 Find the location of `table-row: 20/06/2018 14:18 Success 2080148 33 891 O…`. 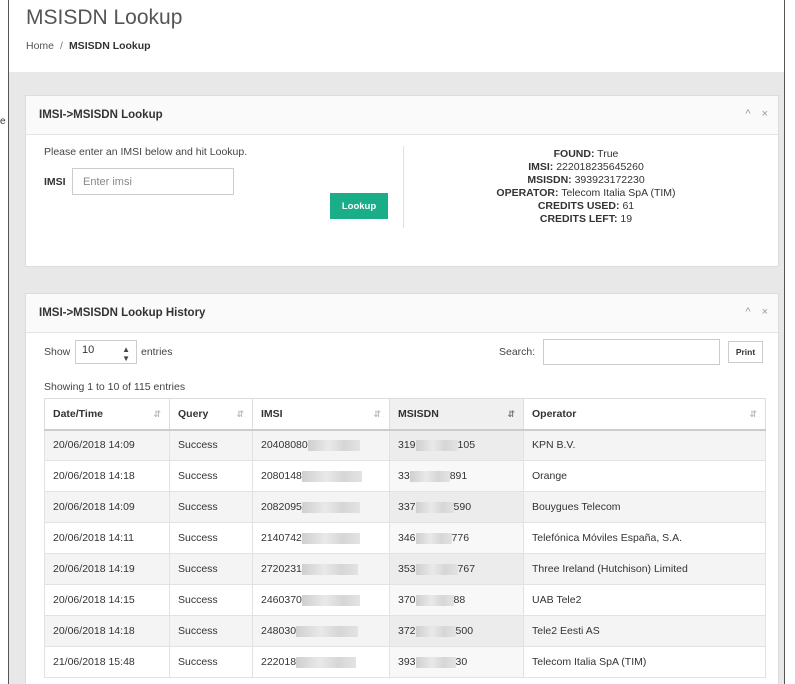

table-row: 20/06/2018 14:18 Success 2080148 33 891 O… is located at coordinates (405, 476).